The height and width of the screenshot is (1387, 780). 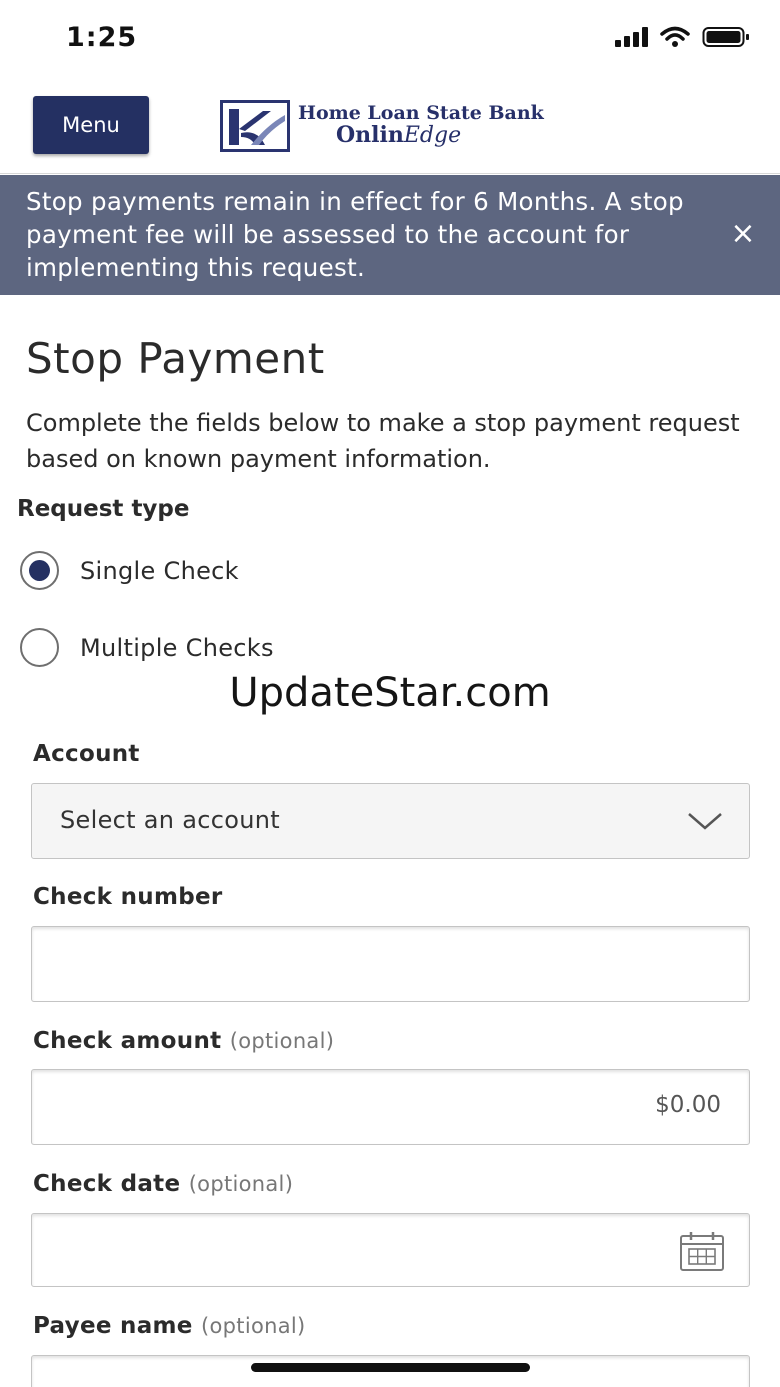 I want to click on battery-icon, so click(x=725, y=37).